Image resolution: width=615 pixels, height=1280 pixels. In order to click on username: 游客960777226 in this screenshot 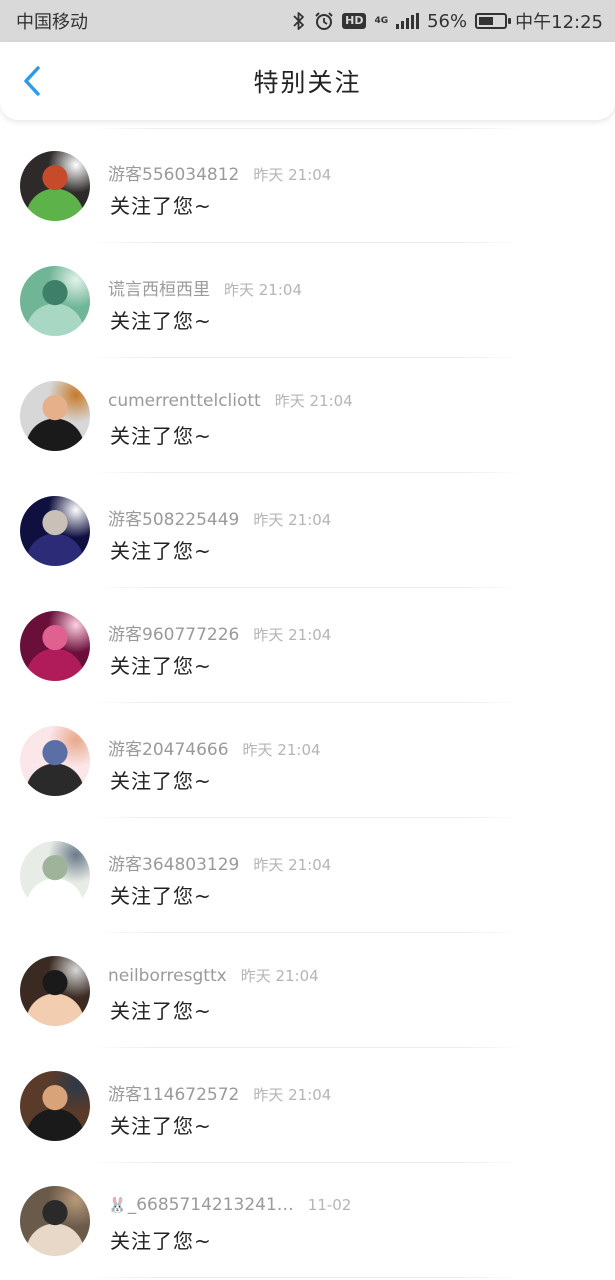, I will do `click(173, 632)`.